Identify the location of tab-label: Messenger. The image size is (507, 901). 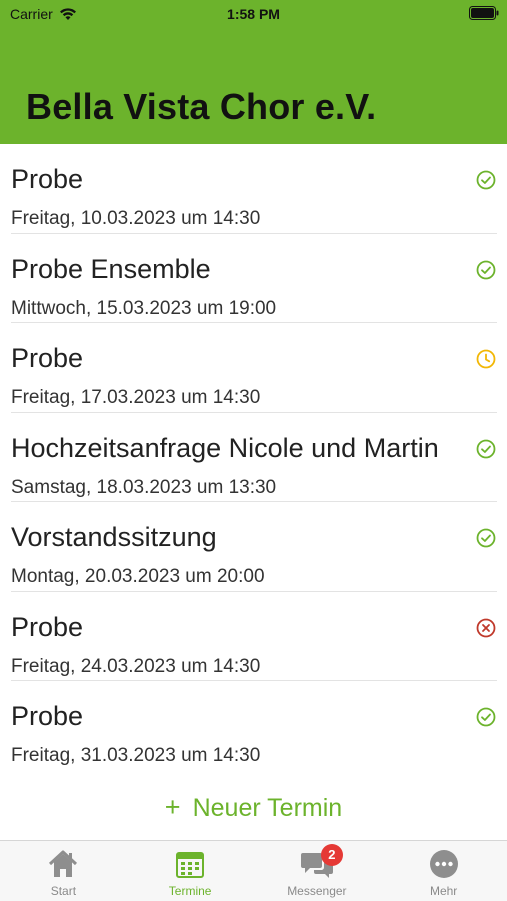
(317, 891).